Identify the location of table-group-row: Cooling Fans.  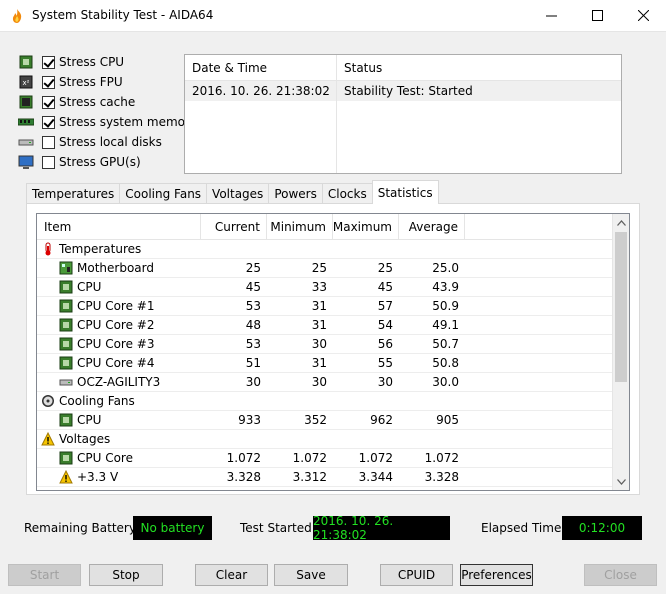
(333, 401).